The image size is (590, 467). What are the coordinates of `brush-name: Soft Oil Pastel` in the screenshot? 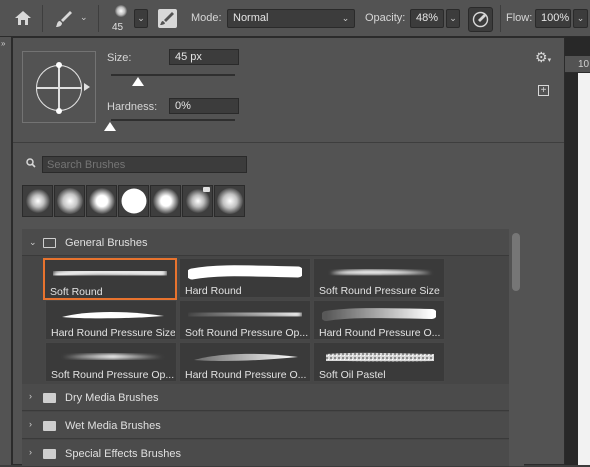 It's located at (352, 375).